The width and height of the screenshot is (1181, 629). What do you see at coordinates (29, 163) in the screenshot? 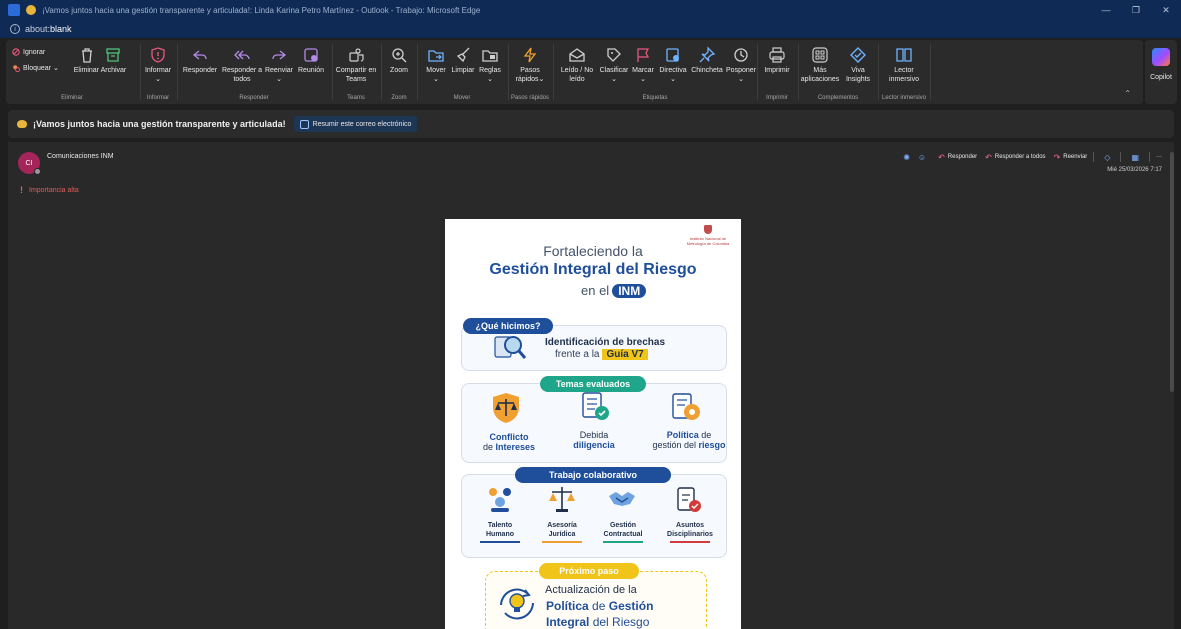
I see `avatar: CI` at bounding box center [29, 163].